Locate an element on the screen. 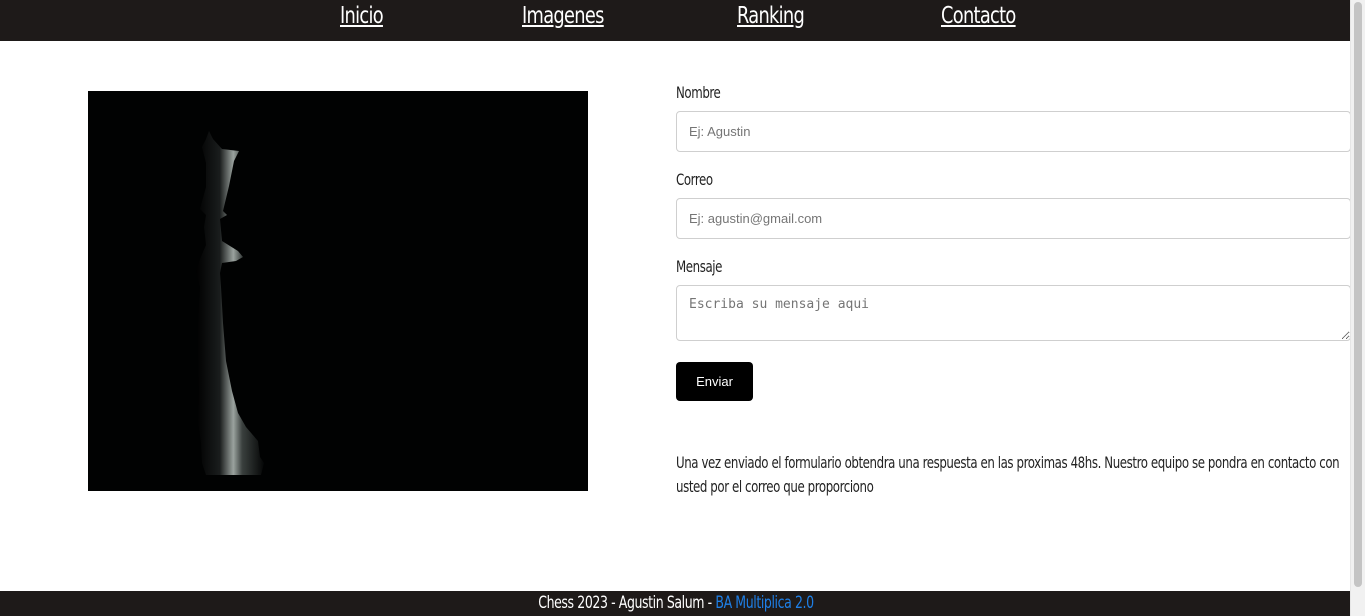 The width and height of the screenshot is (1365, 616). vertical-scrollbar is located at coordinates (1357, 308).